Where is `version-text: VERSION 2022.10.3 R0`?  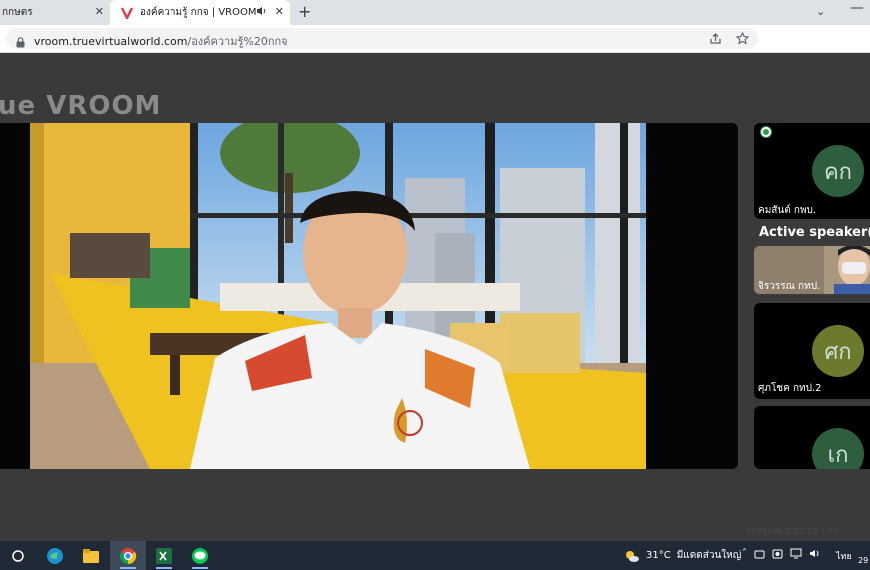 version-text: VERSION 2022.10.3 R0 is located at coordinates (792, 531).